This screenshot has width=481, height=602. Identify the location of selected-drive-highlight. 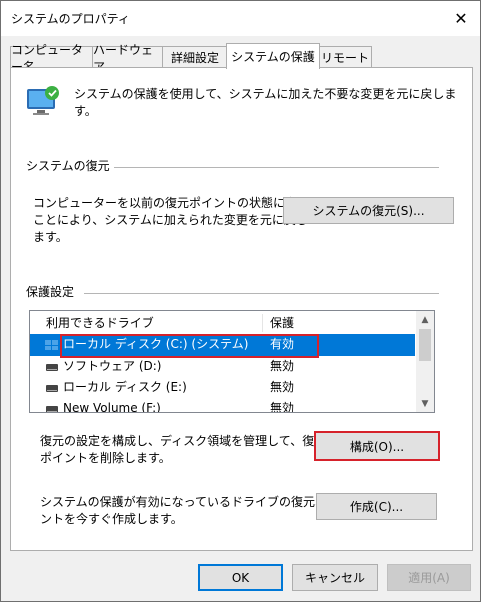
(189, 346).